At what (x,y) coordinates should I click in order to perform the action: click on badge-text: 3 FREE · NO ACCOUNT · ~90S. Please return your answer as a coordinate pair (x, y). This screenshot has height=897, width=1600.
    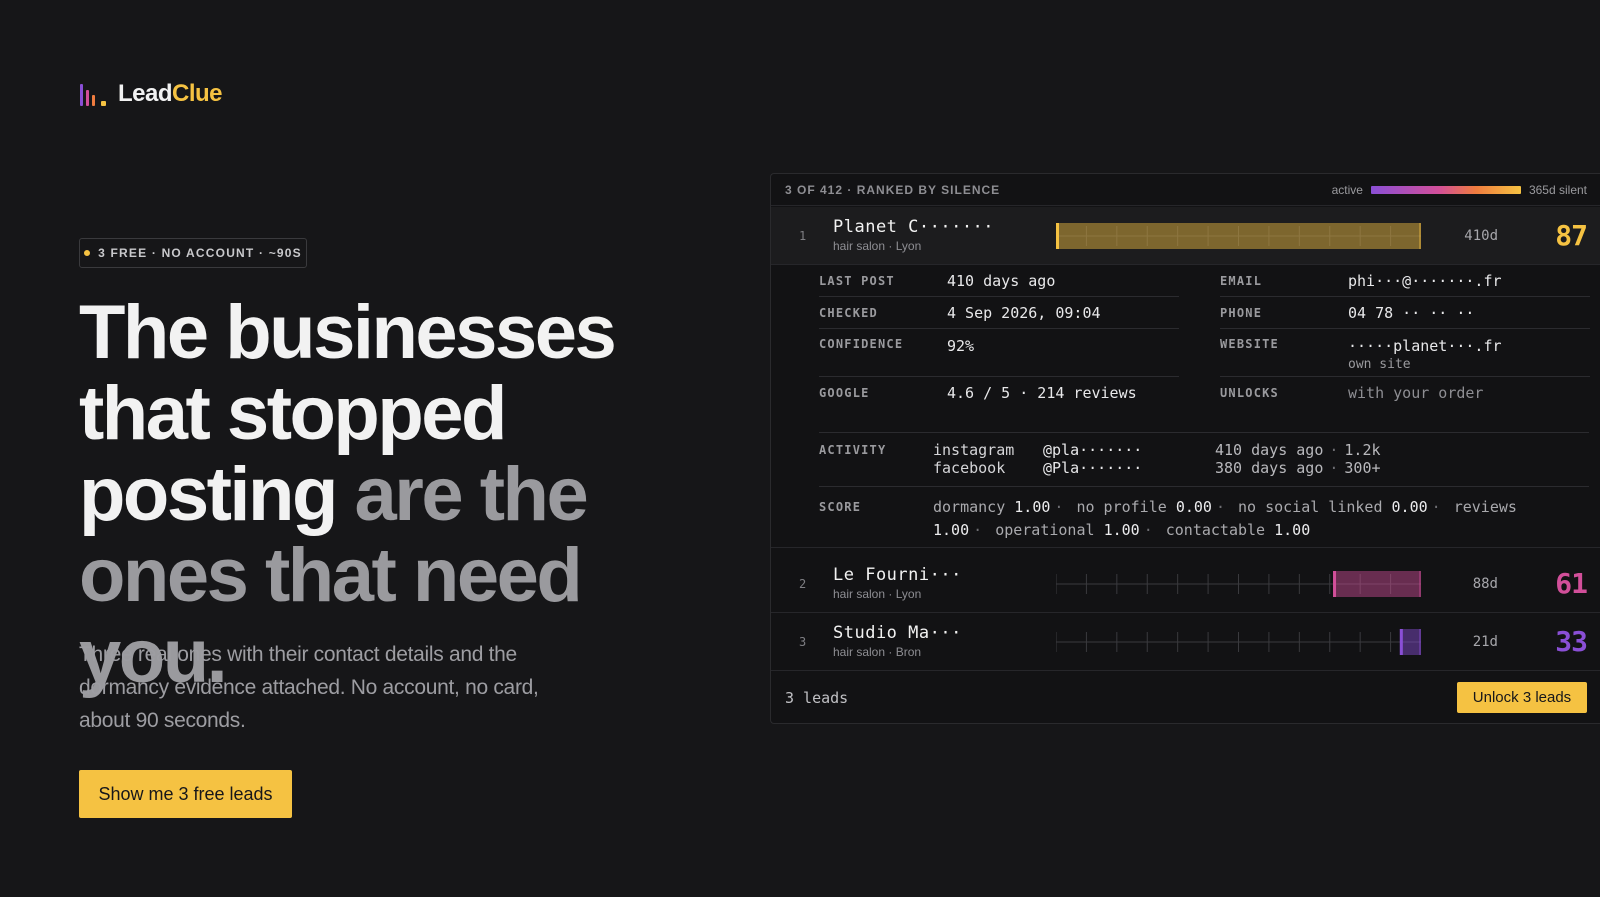
    Looking at the image, I should click on (200, 253).